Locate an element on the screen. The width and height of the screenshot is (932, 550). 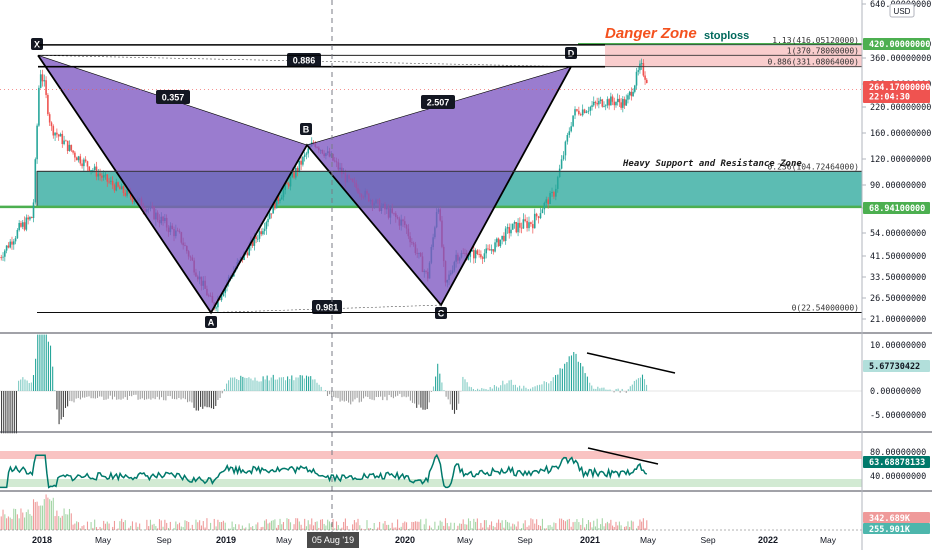
ratio-label: 2.507 is located at coordinates (438, 102).